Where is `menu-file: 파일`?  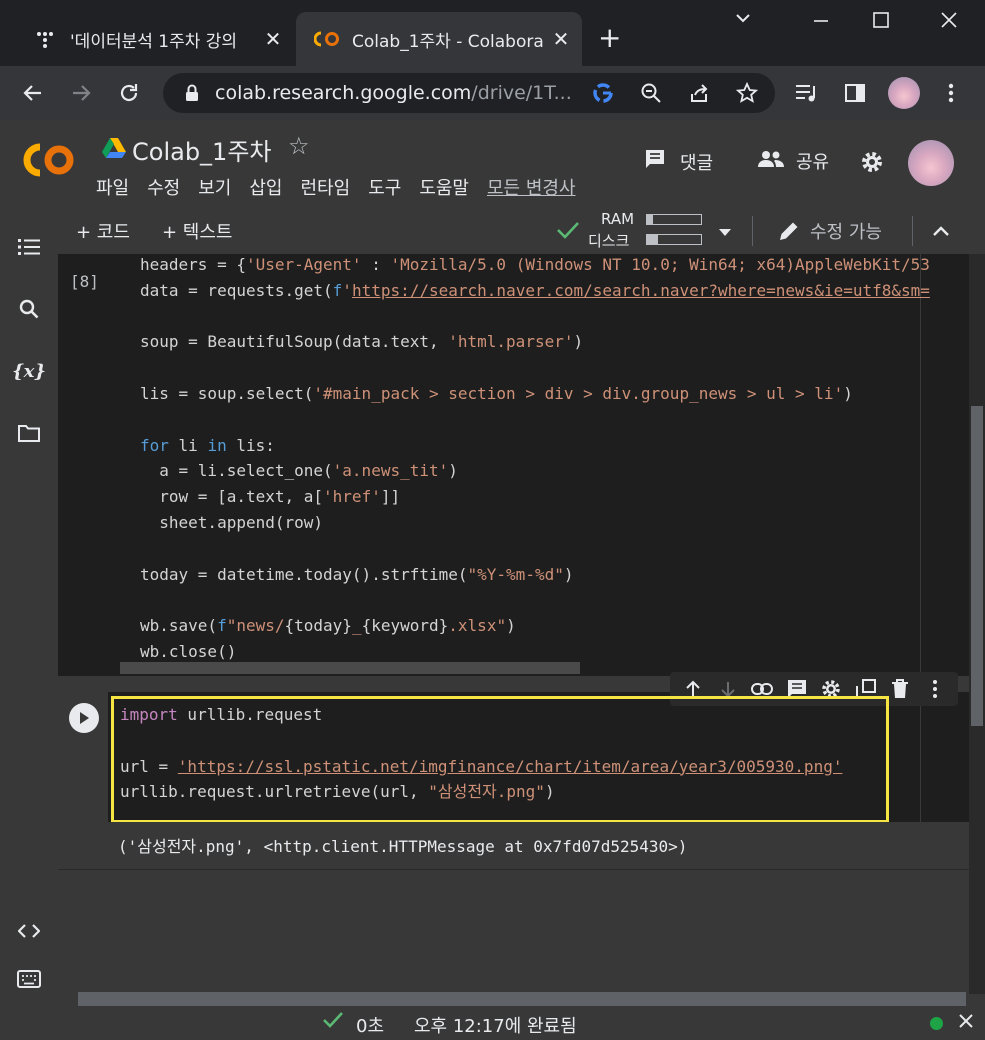 menu-file: 파일 is located at coordinates (112, 187).